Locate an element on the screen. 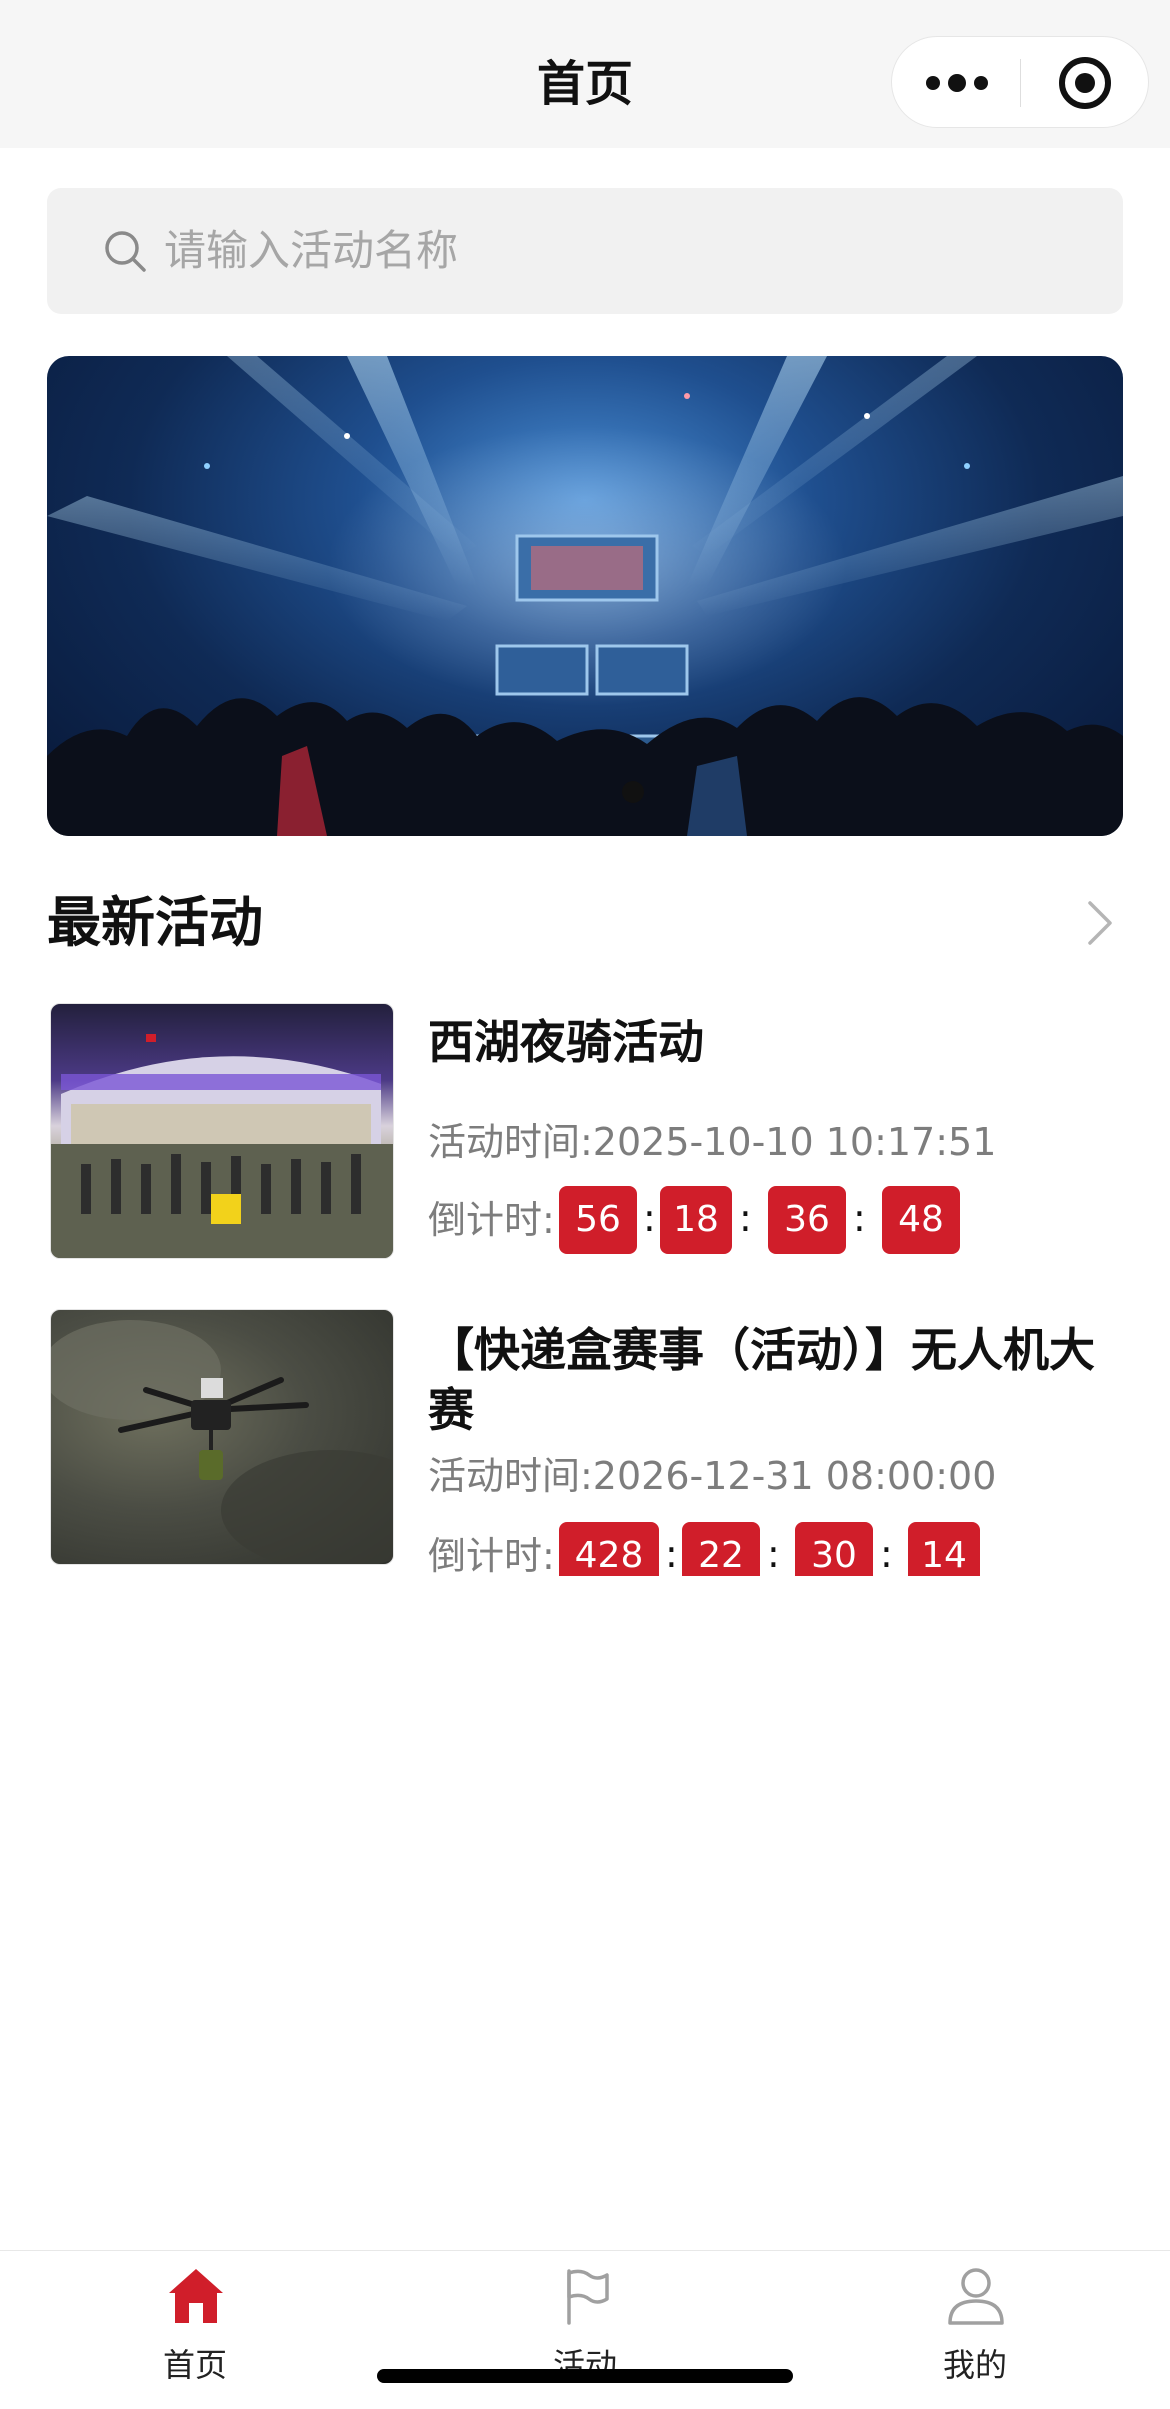  activity-time: 活动时间:2026-12-31 08:00:00 is located at coordinates (712, 1476).